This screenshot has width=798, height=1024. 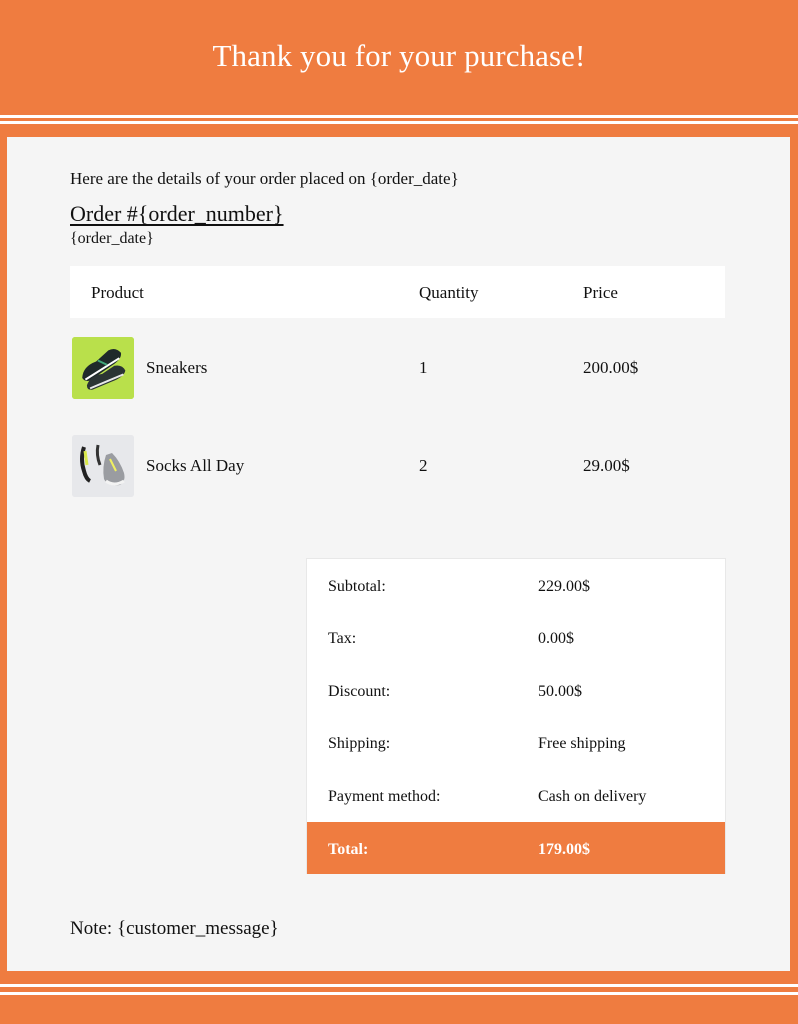 I want to click on subtotal-value: 229.00$, so click(x=564, y=586).